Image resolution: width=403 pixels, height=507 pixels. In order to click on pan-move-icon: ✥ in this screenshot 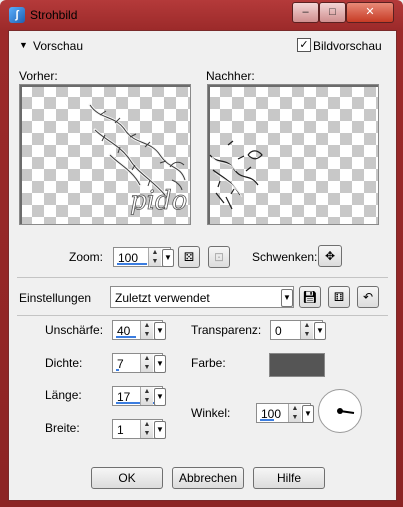, I will do `click(330, 256)`.